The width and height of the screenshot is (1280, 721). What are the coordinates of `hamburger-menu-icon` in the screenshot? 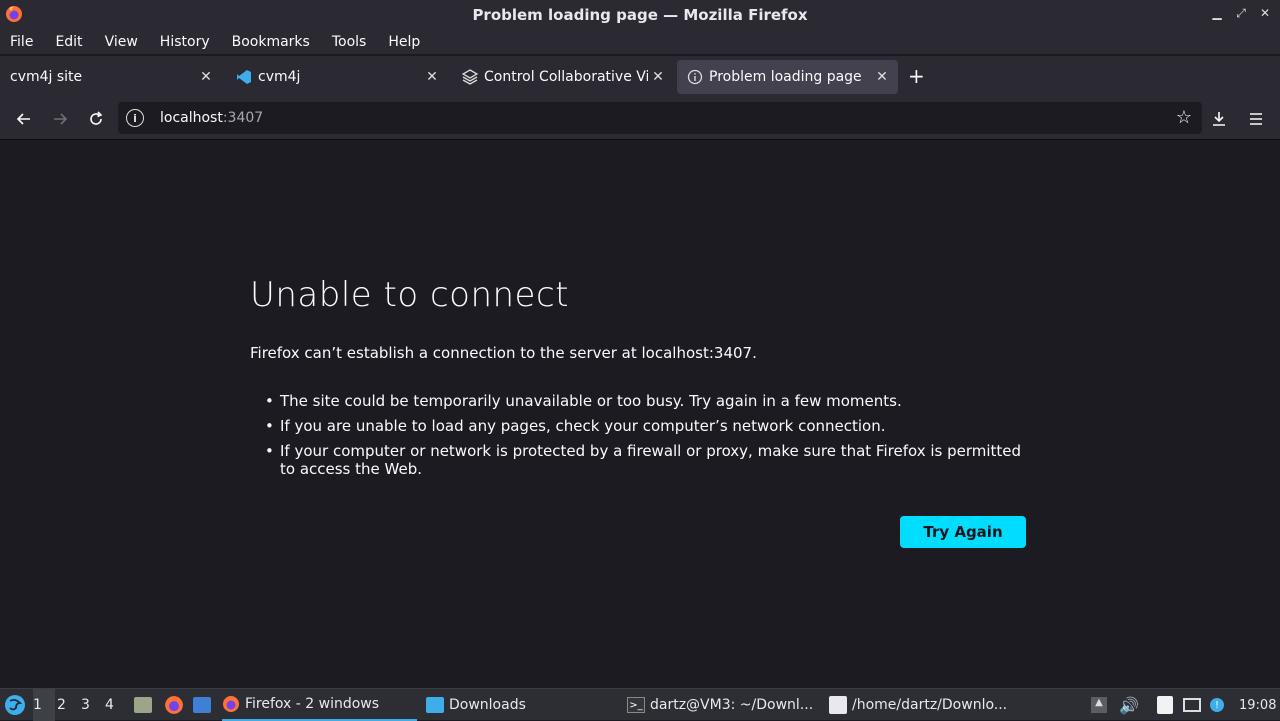 It's located at (1256, 119).